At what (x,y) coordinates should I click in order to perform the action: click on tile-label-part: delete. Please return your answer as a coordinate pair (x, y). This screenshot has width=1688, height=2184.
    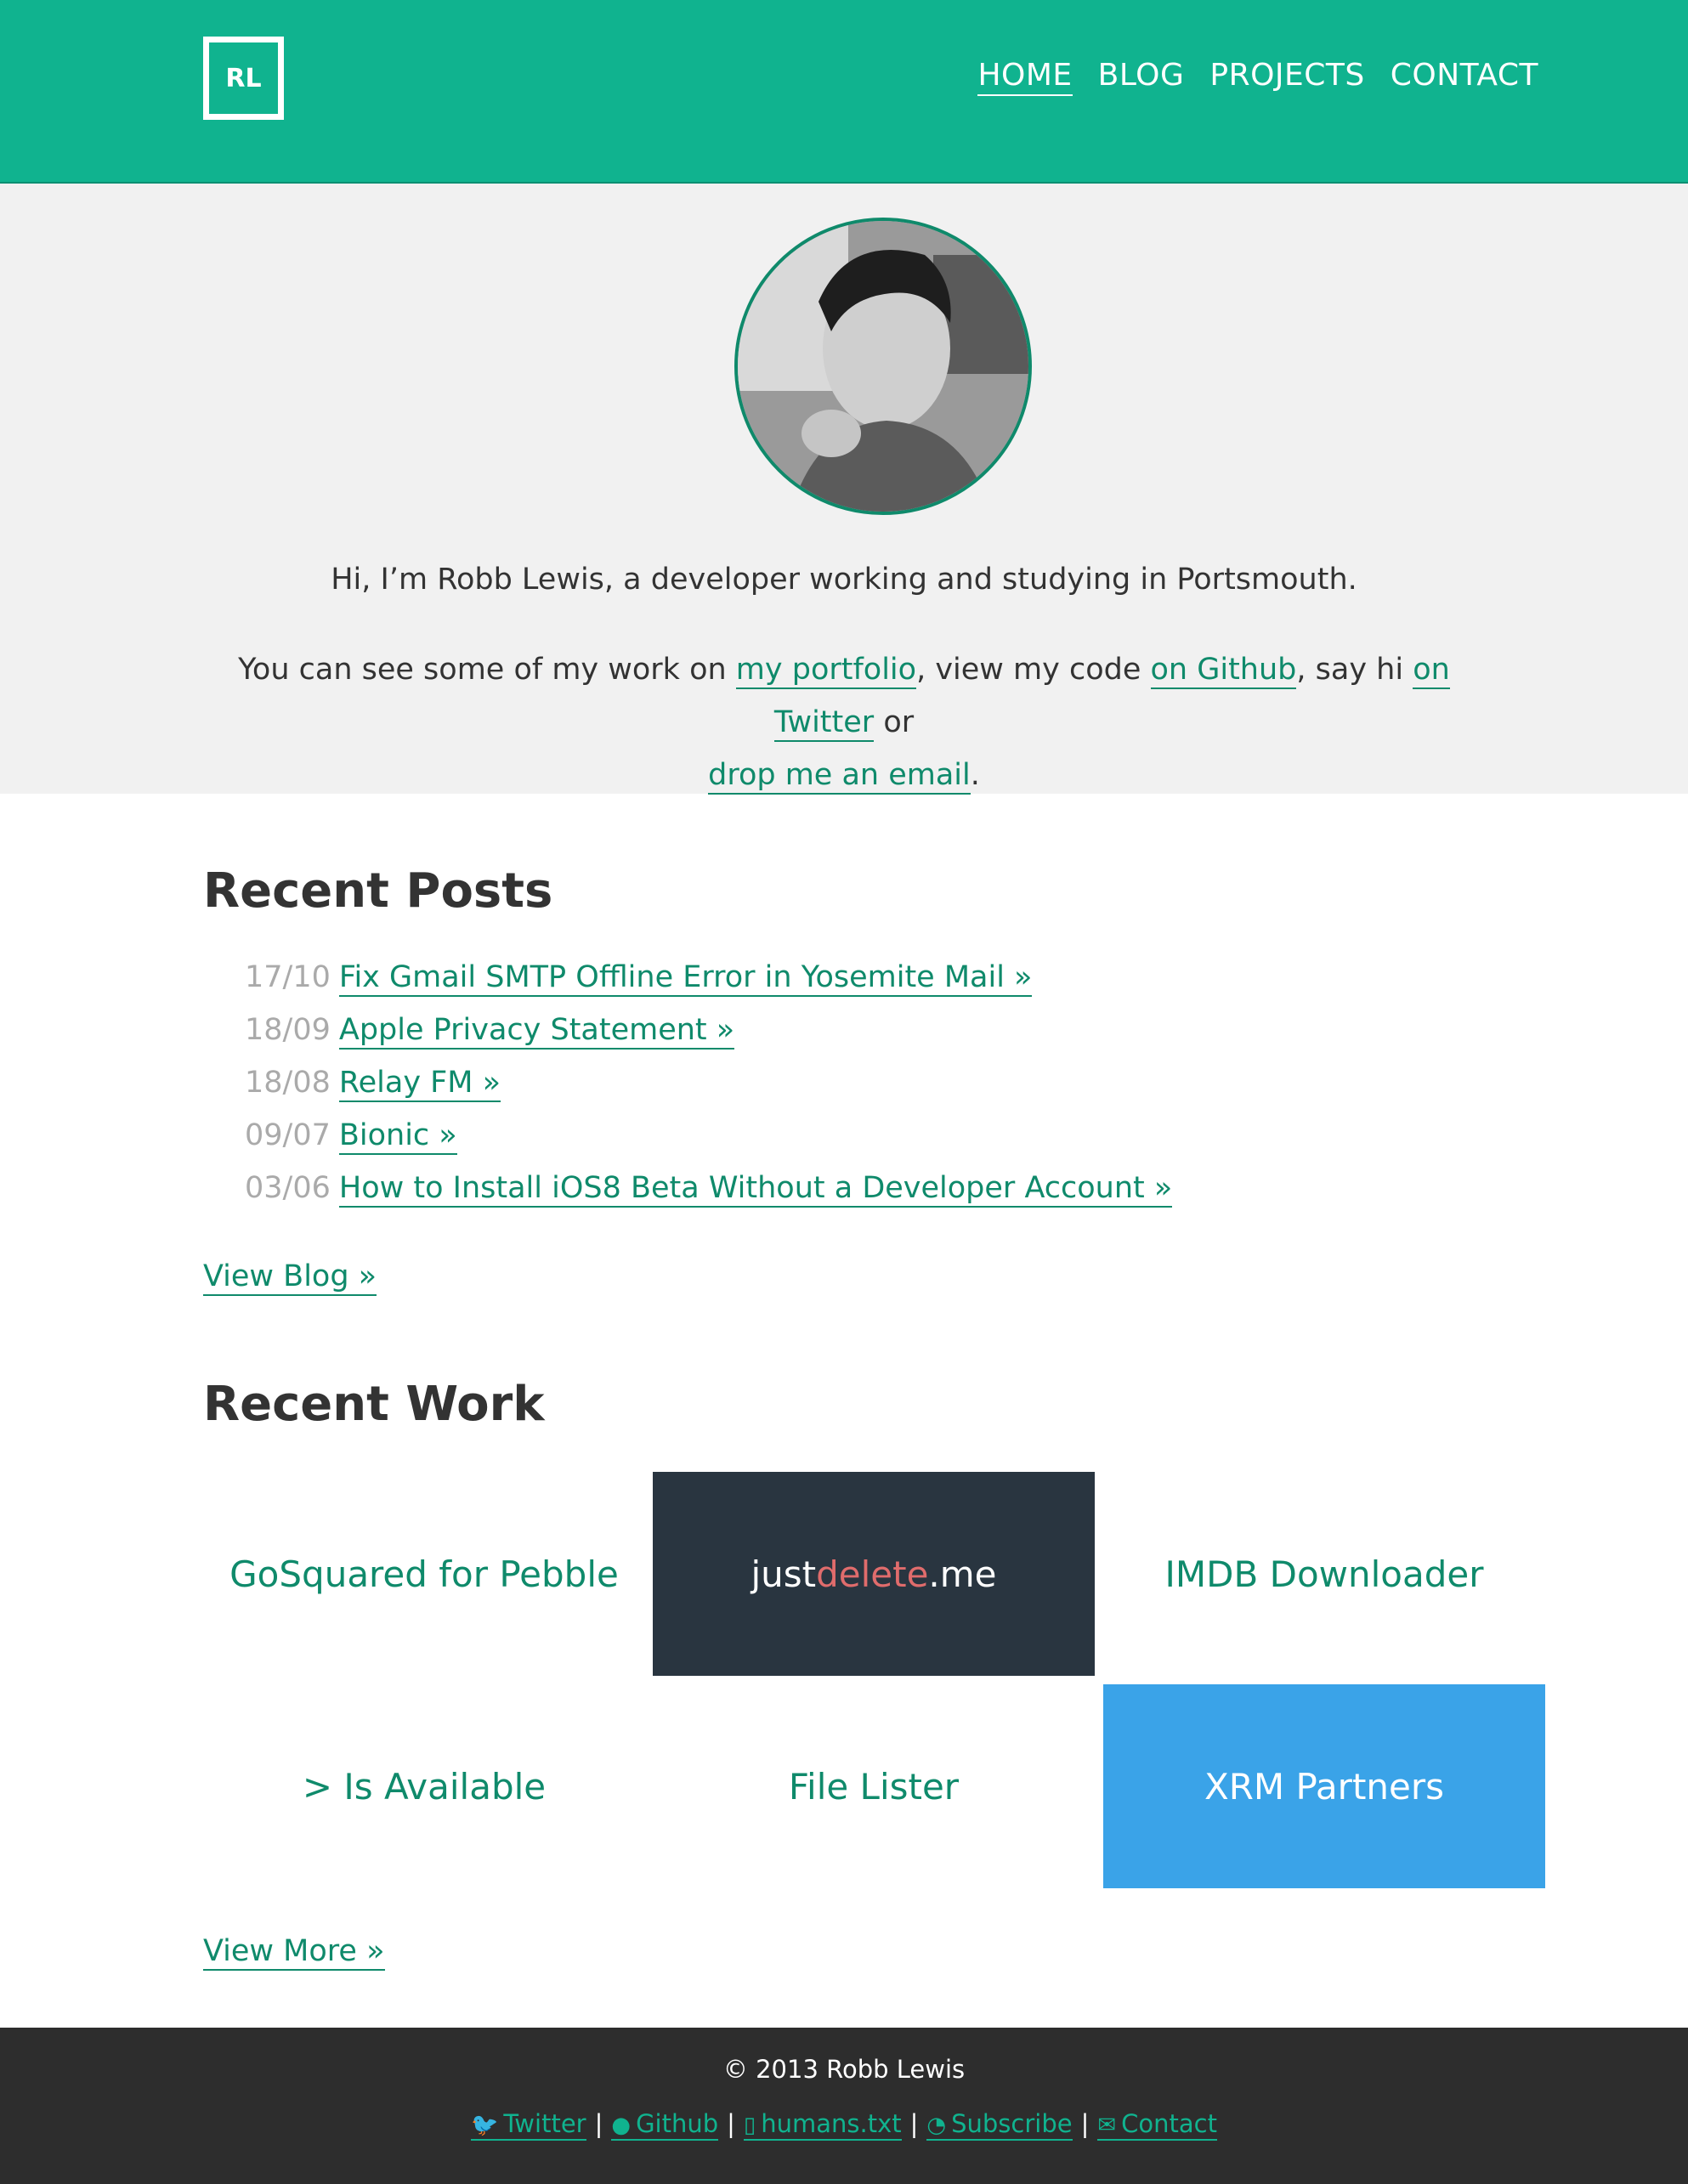
    Looking at the image, I should click on (872, 1574).